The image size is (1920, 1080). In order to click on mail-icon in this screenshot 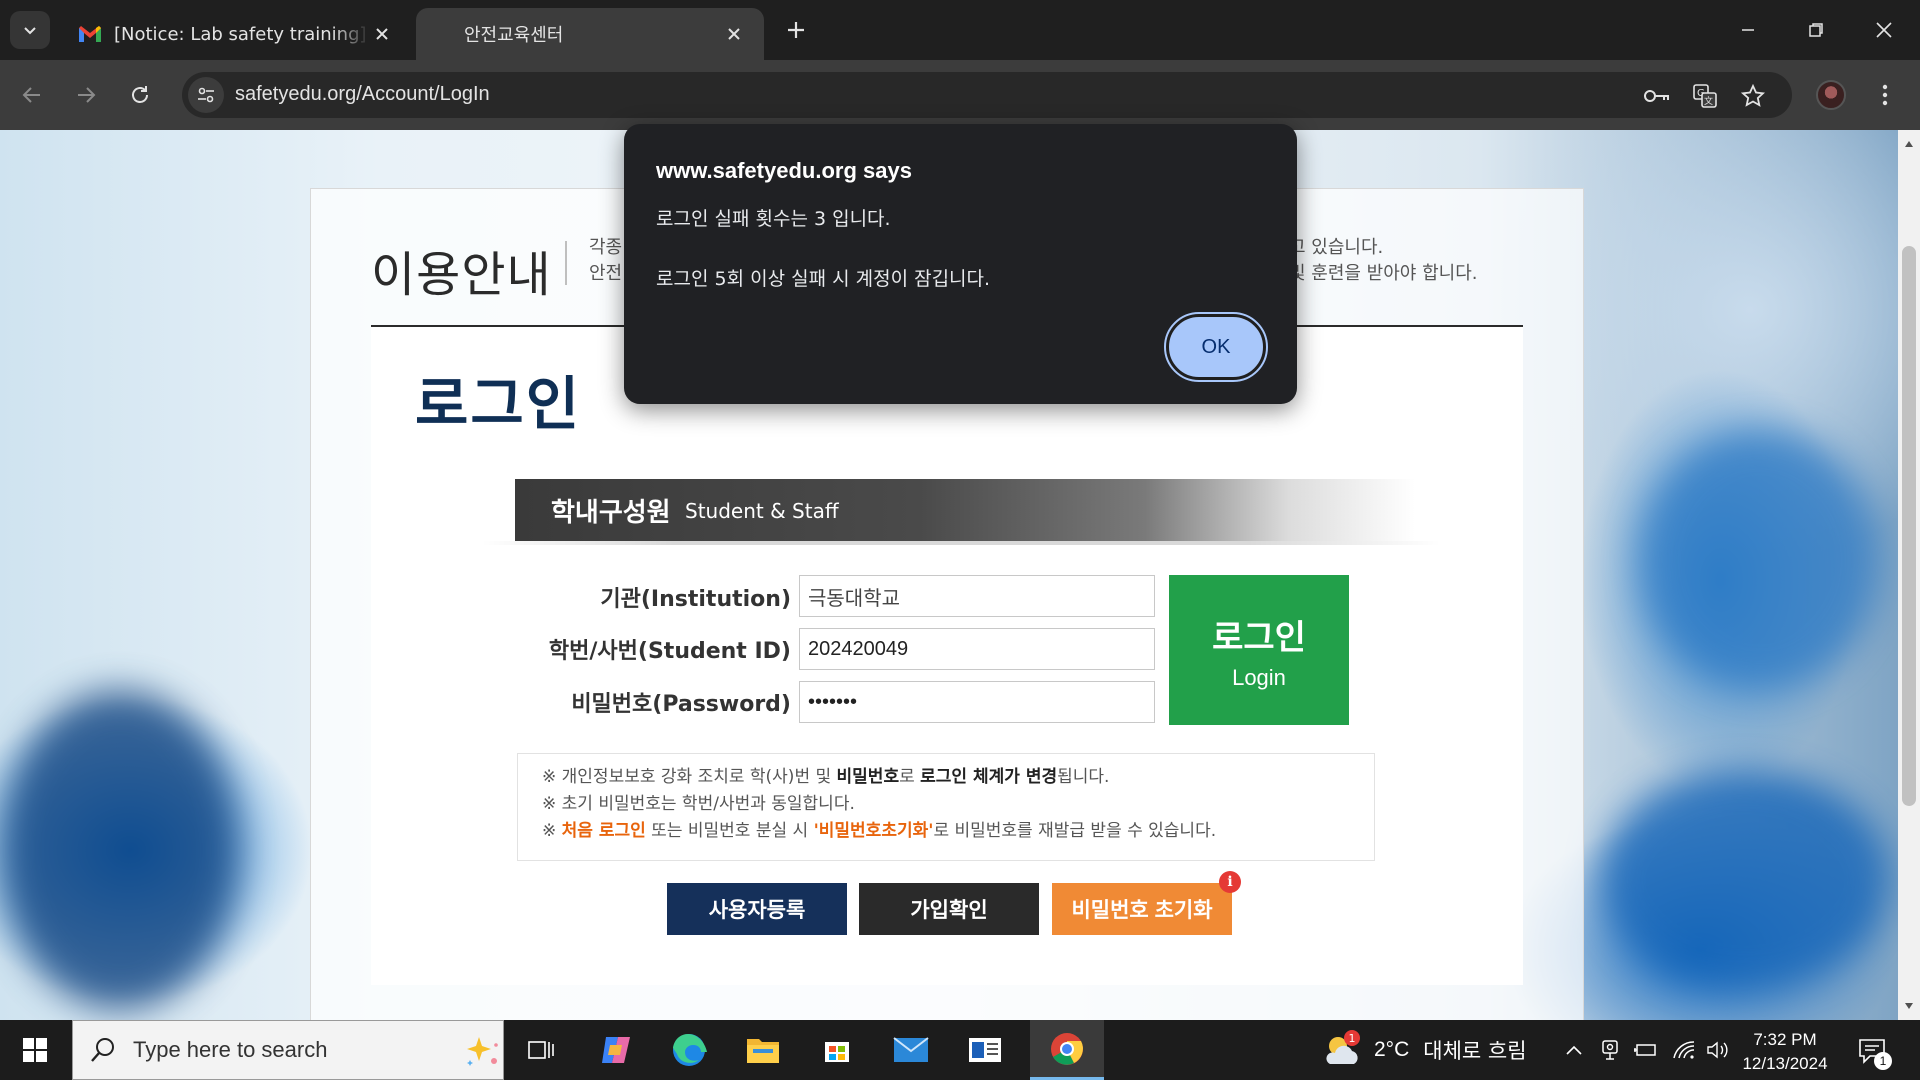, I will do `click(911, 1049)`.